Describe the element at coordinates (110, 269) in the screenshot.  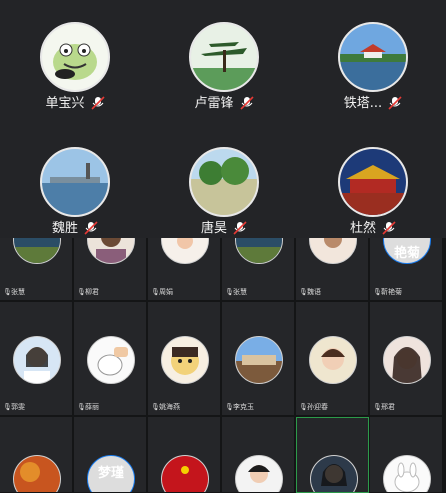
I see `participant-cell: 🎙 柳君` at that location.